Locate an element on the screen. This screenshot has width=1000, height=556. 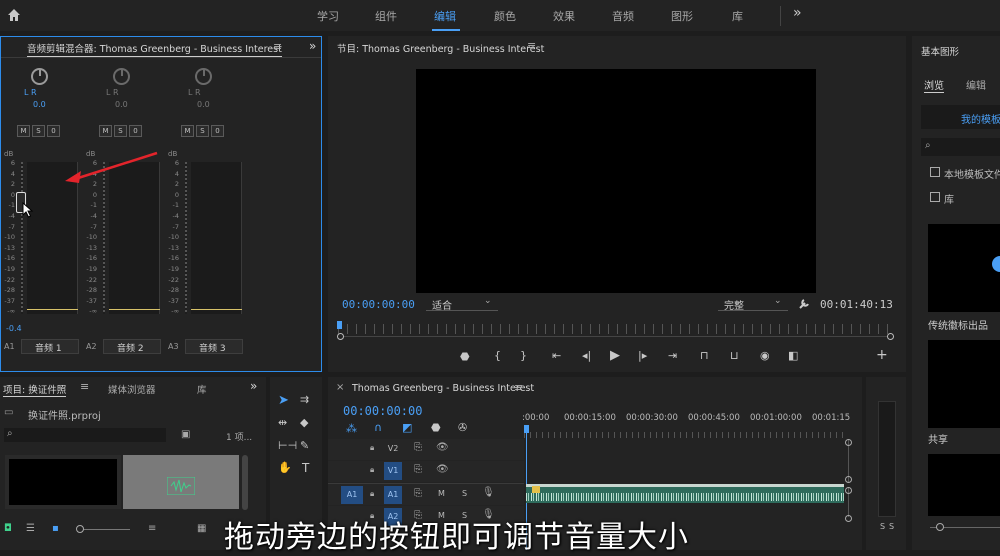
track-label-v1: V1 is located at coordinates (393, 471).